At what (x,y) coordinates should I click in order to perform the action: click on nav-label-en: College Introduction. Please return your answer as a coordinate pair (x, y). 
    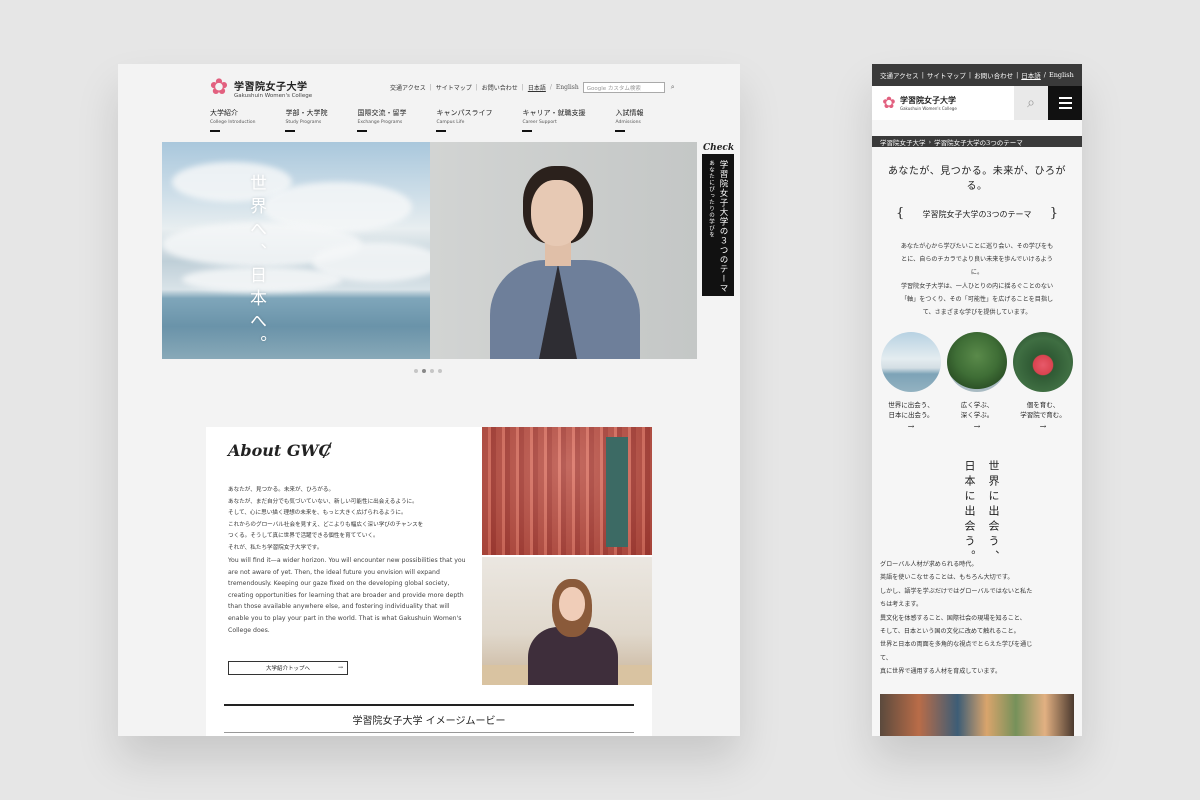
    Looking at the image, I should click on (233, 122).